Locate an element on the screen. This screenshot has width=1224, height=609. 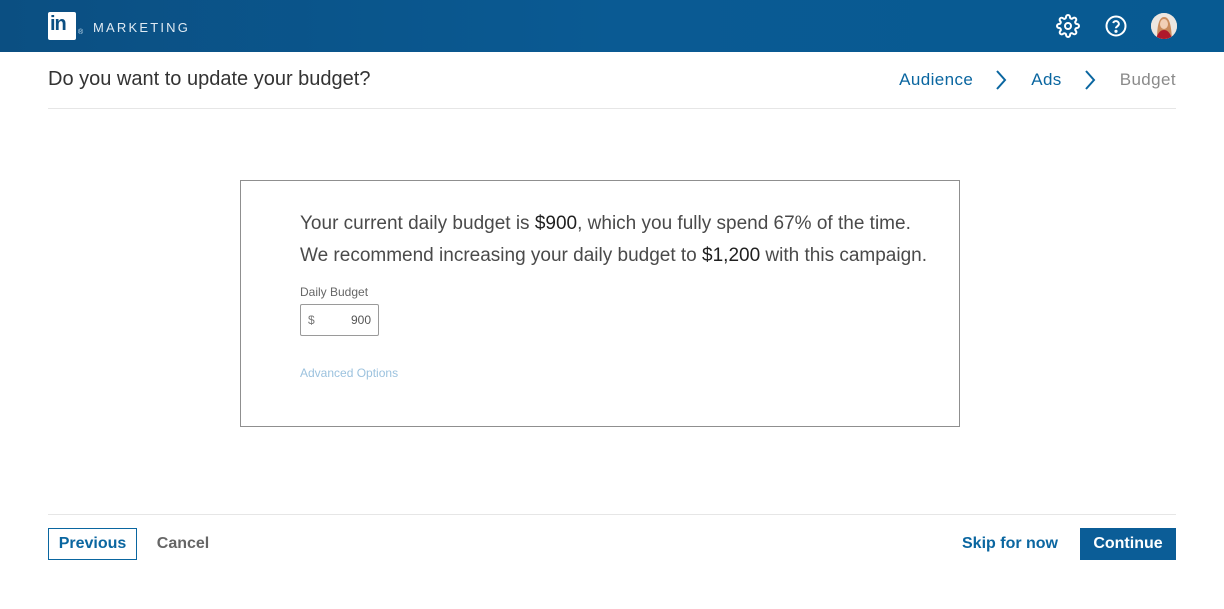
footer-divider is located at coordinates (612, 514).